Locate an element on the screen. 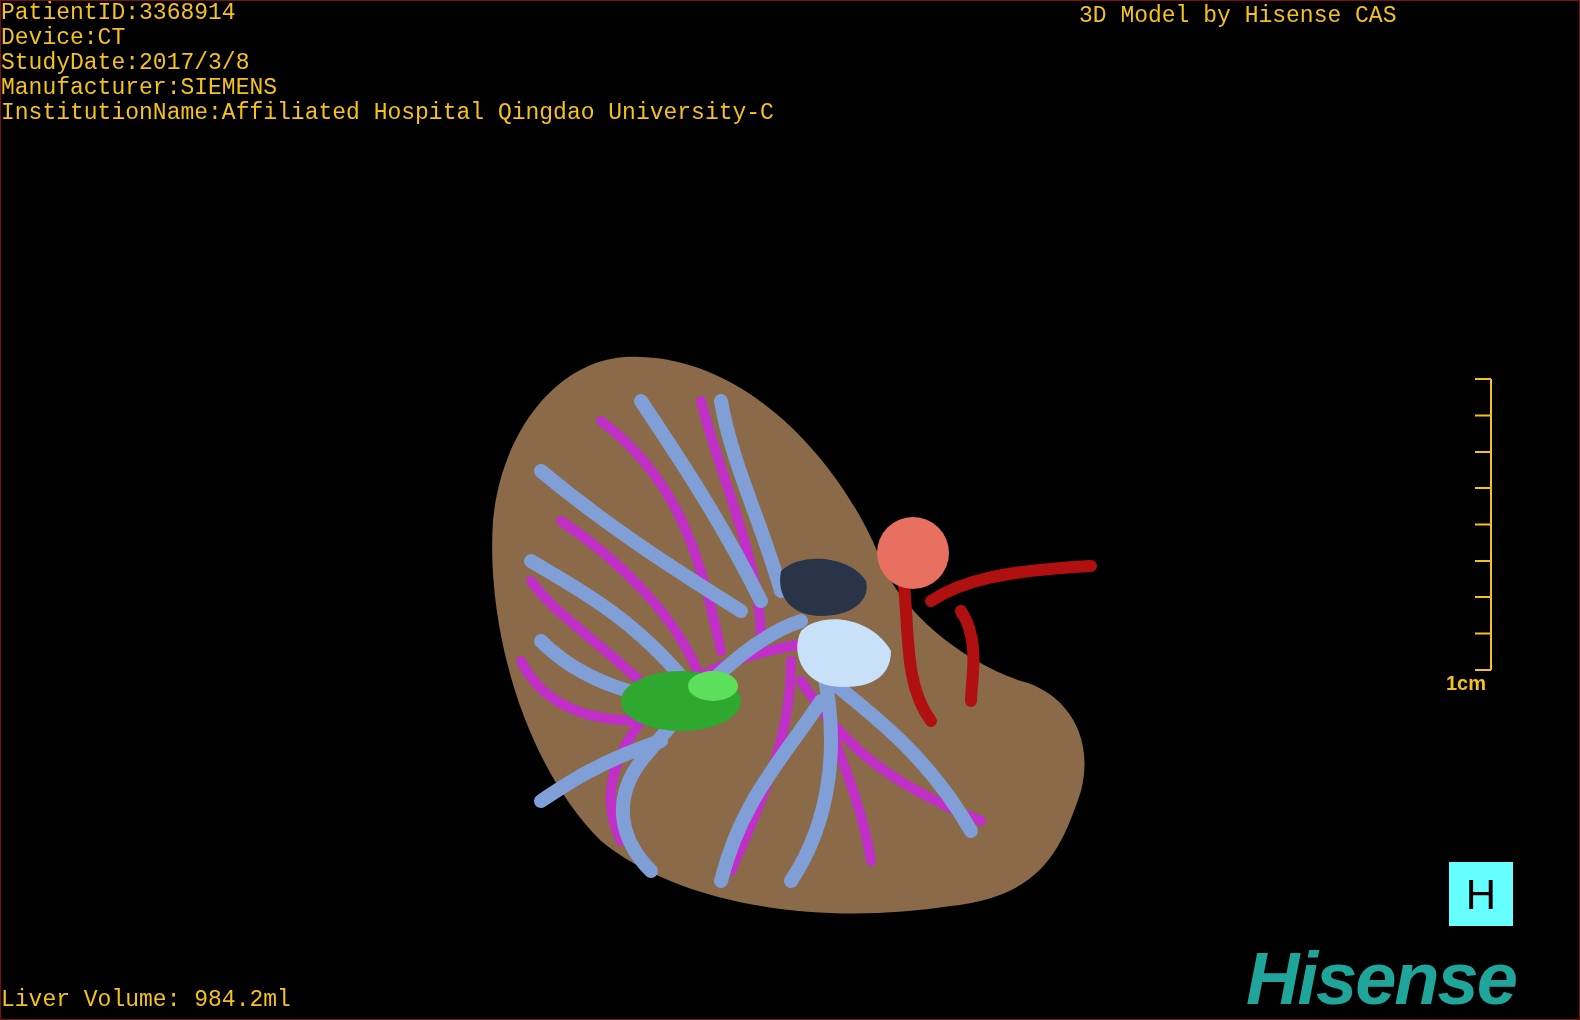 This screenshot has width=1580, height=1020. scale-bar-icon is located at coordinates (1484, 524).